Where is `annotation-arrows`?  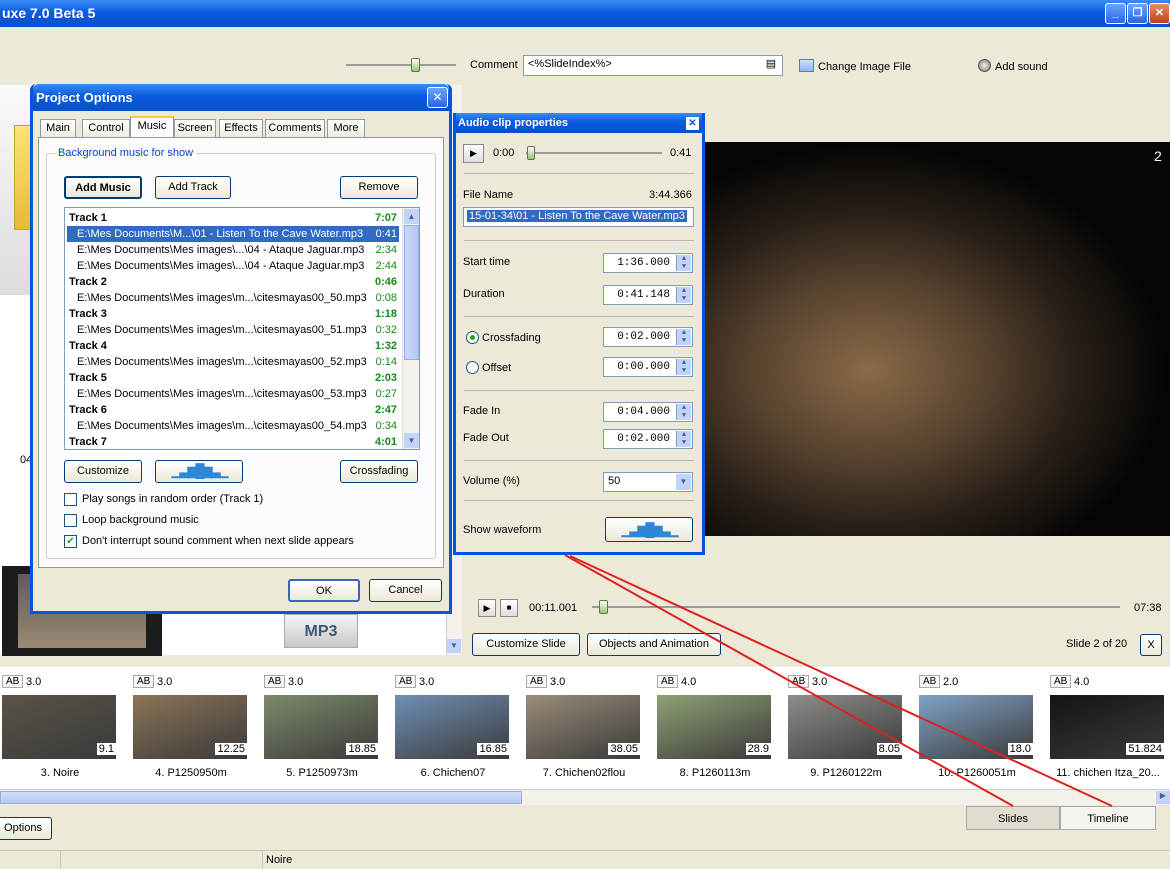
annotation-arrows is located at coordinates (838, 680).